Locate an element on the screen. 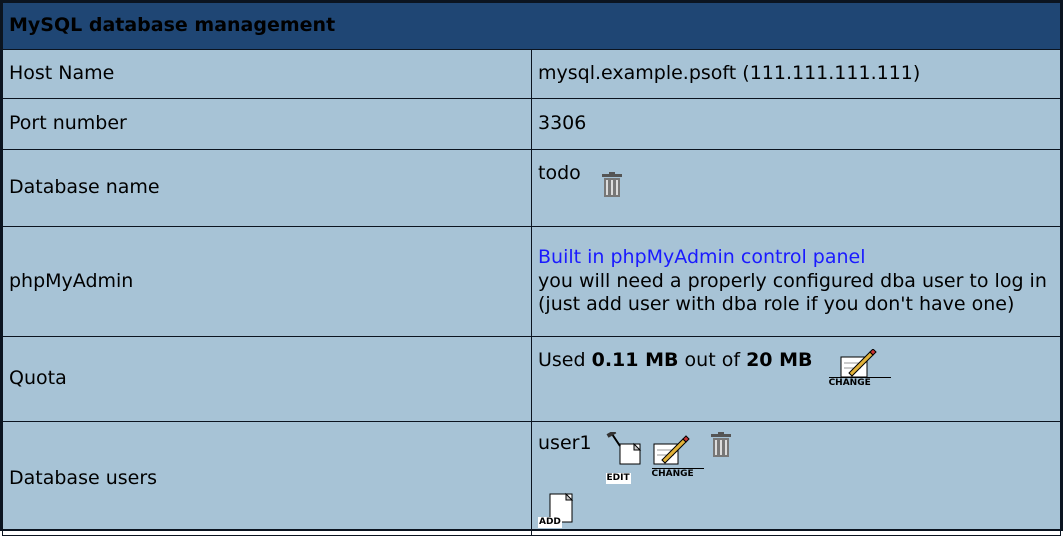 Image resolution: width=1063 pixels, height=536 pixels. user-list-item: user1 EDIT CHANGE is located at coordinates (796, 458).